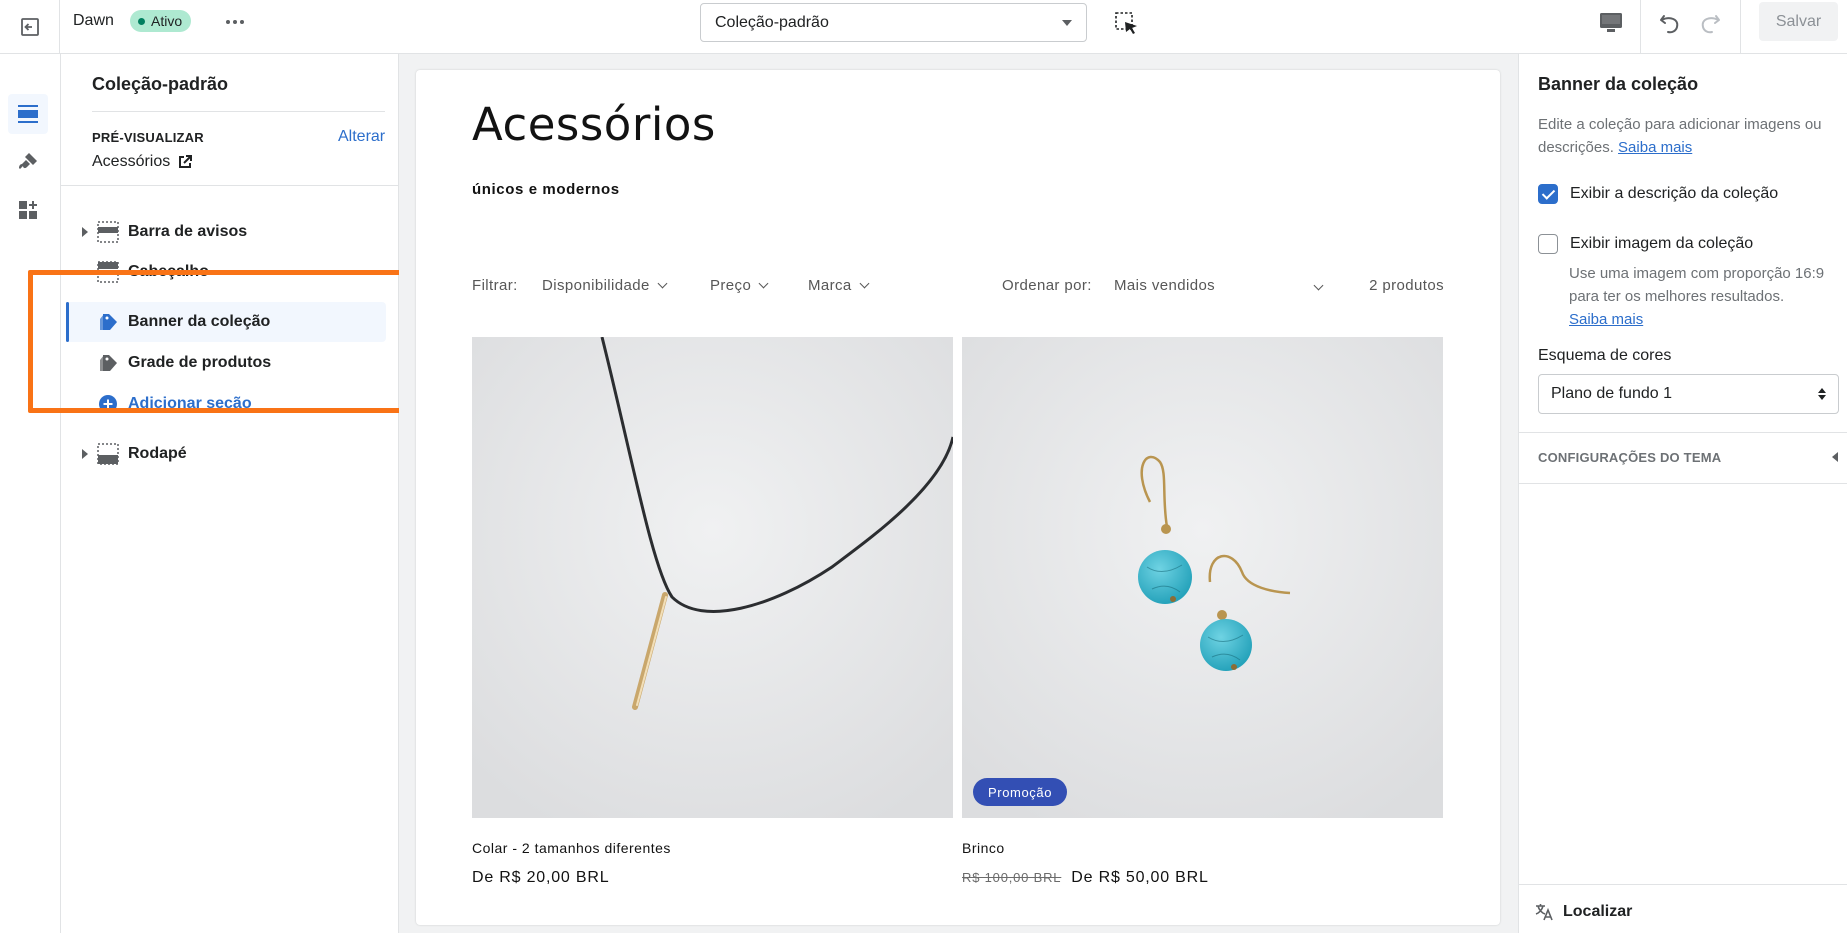  I want to click on product-count: 2 produtos, so click(1406, 285).